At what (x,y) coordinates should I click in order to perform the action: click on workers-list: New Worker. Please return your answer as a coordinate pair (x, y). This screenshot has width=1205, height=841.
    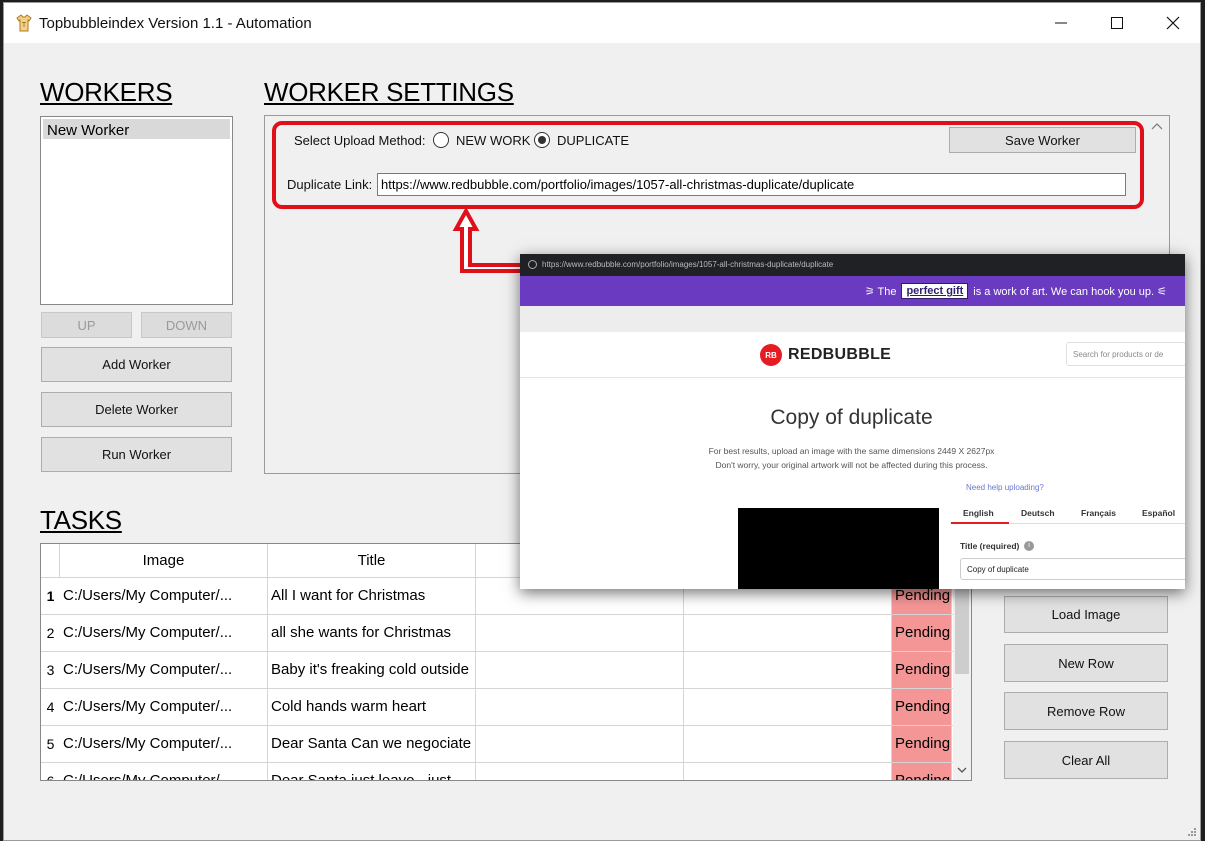
    Looking at the image, I should click on (136, 210).